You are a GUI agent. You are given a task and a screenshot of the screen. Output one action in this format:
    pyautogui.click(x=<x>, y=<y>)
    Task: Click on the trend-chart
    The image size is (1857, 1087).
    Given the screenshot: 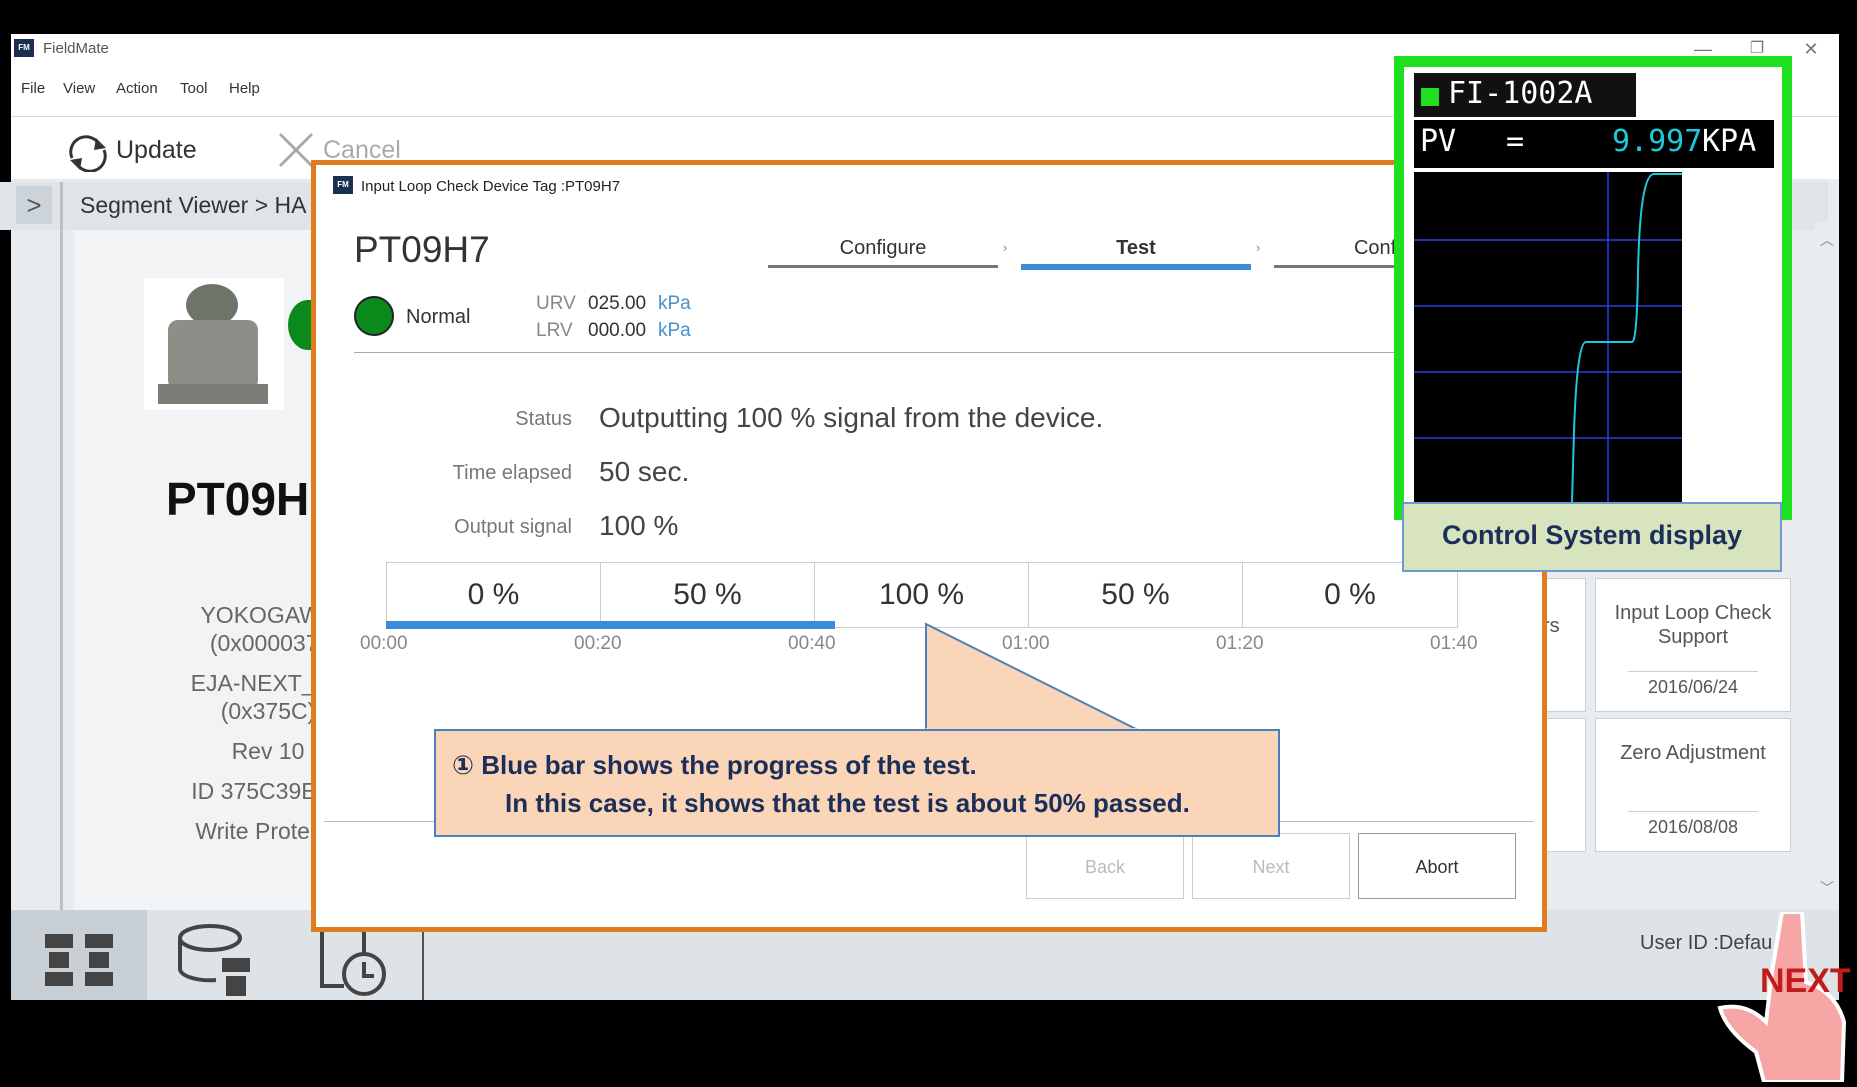 What is the action you would take?
    pyautogui.click(x=1548, y=337)
    